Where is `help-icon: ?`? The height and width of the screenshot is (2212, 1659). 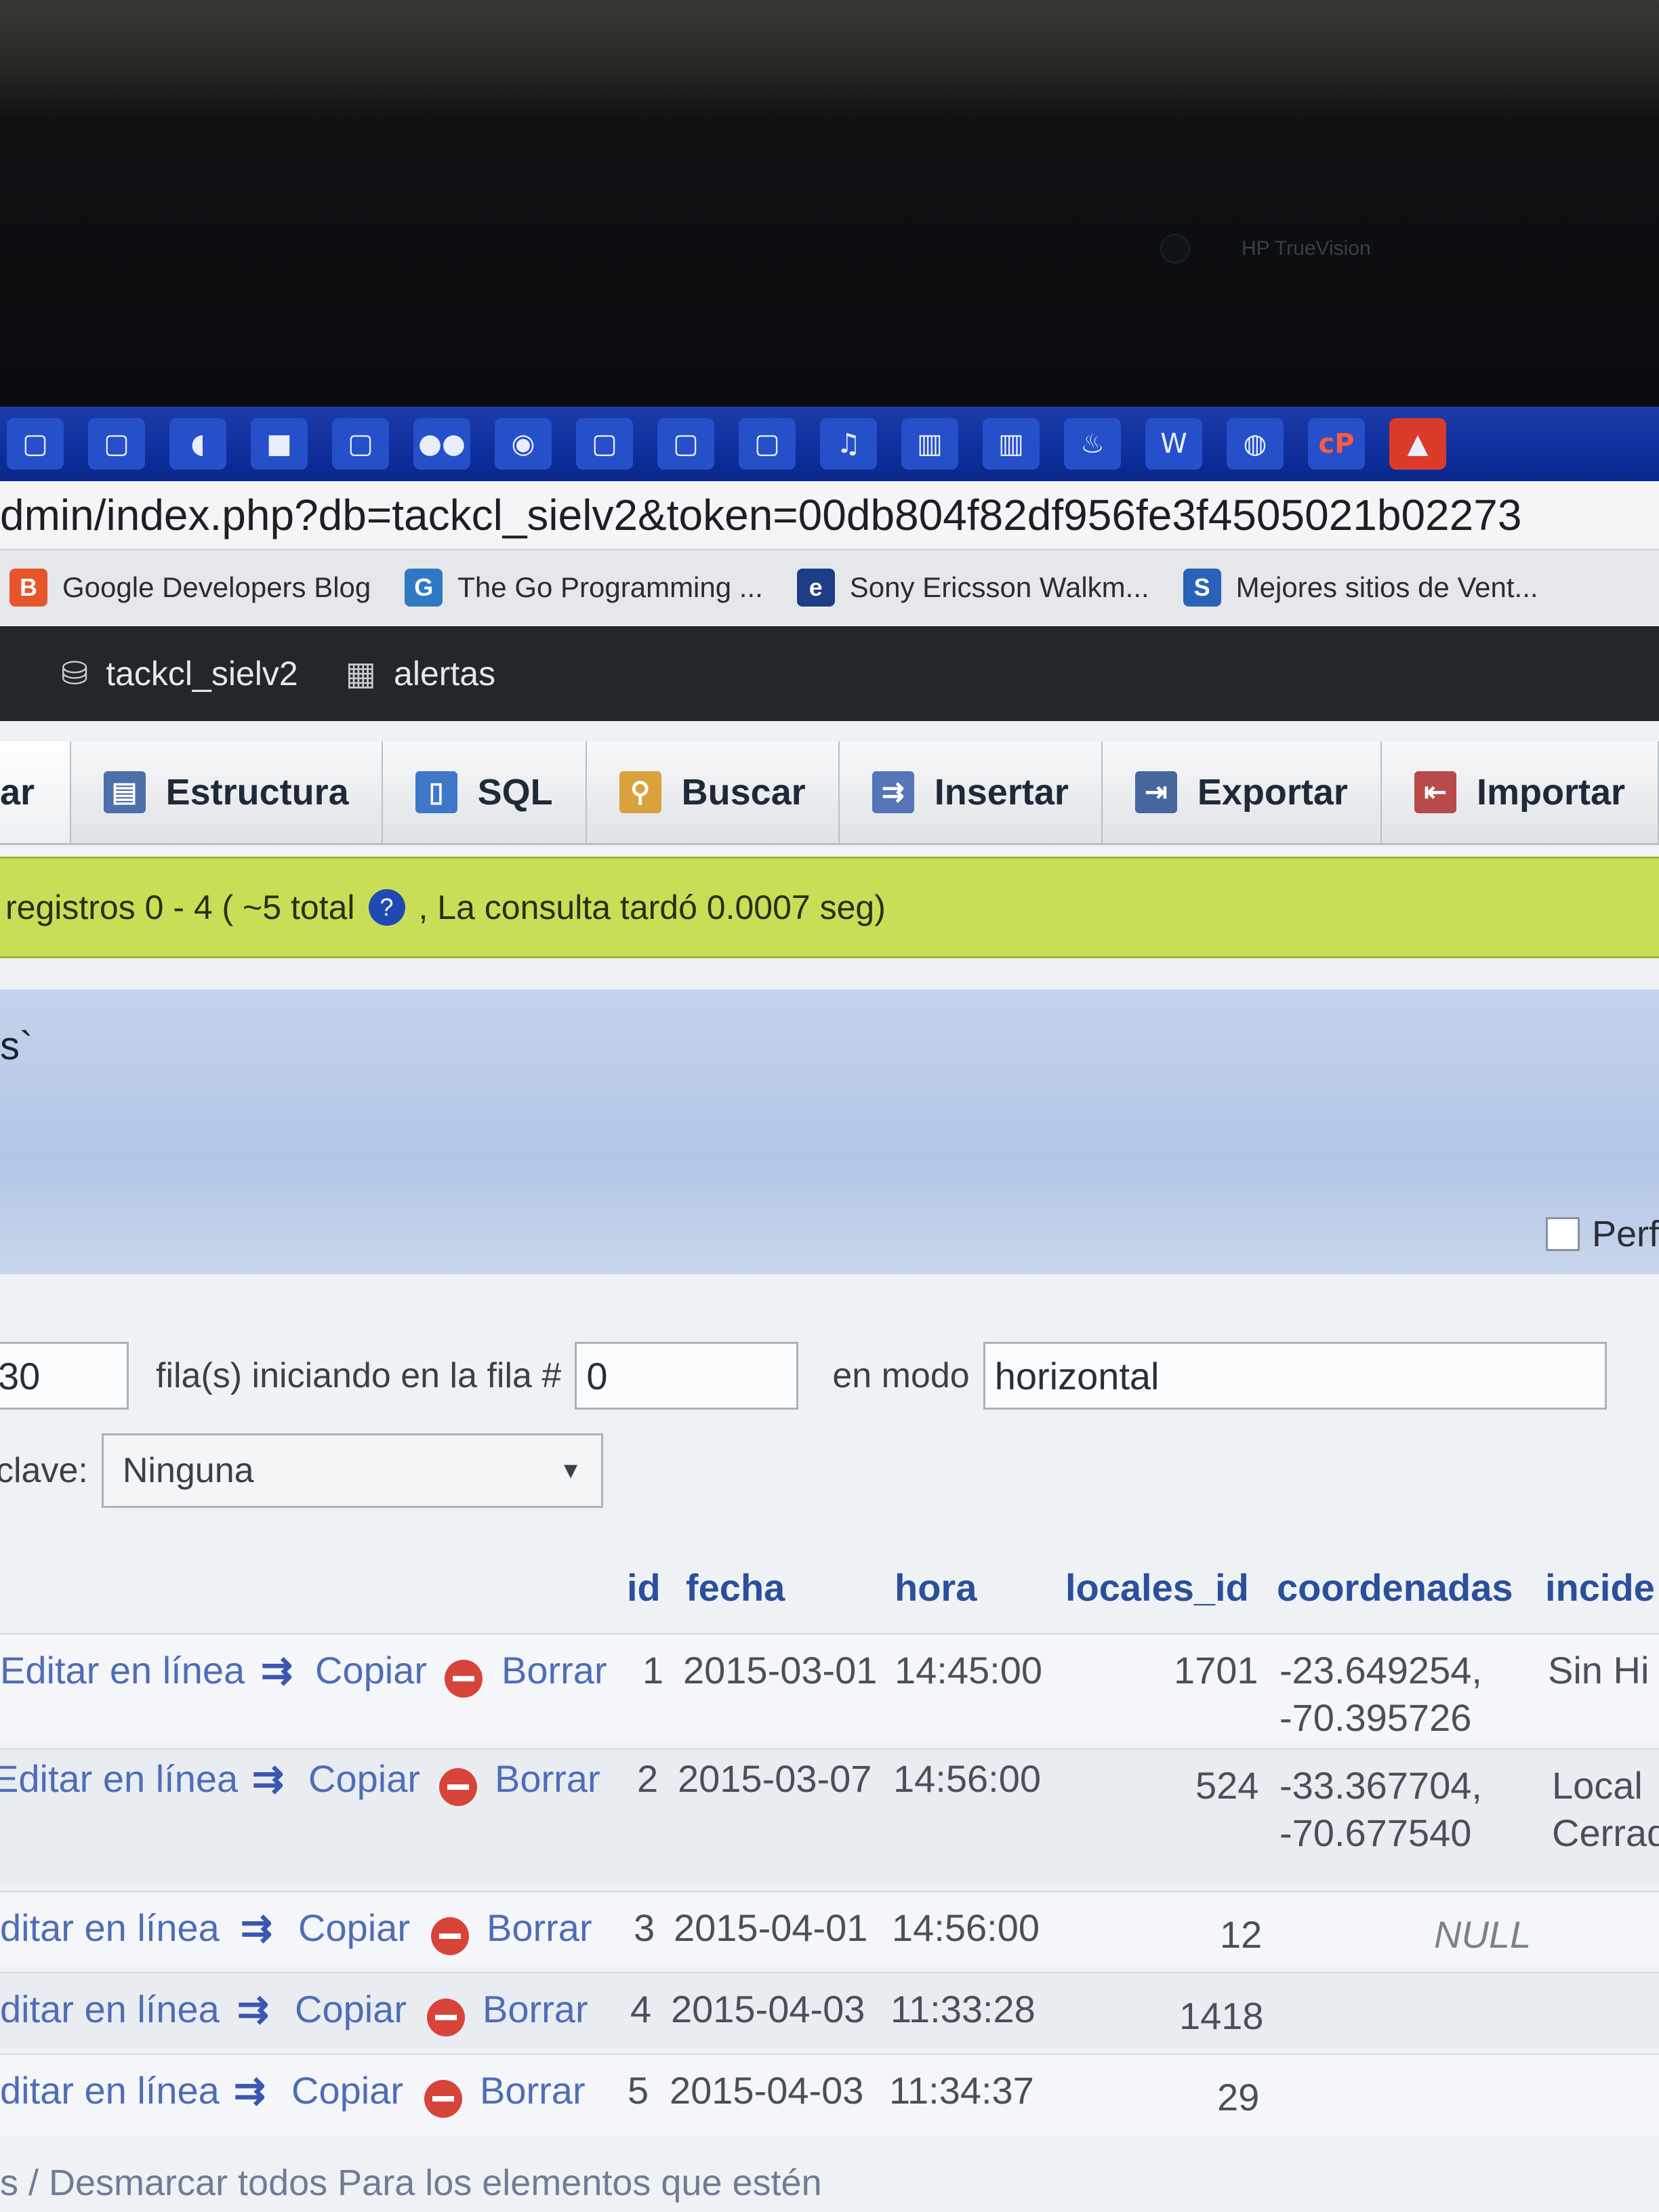
help-icon: ? is located at coordinates (386, 908).